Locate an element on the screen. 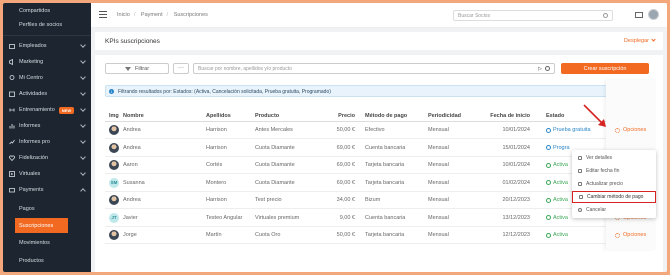  status-badge: Activa is located at coordinates (557, 235).